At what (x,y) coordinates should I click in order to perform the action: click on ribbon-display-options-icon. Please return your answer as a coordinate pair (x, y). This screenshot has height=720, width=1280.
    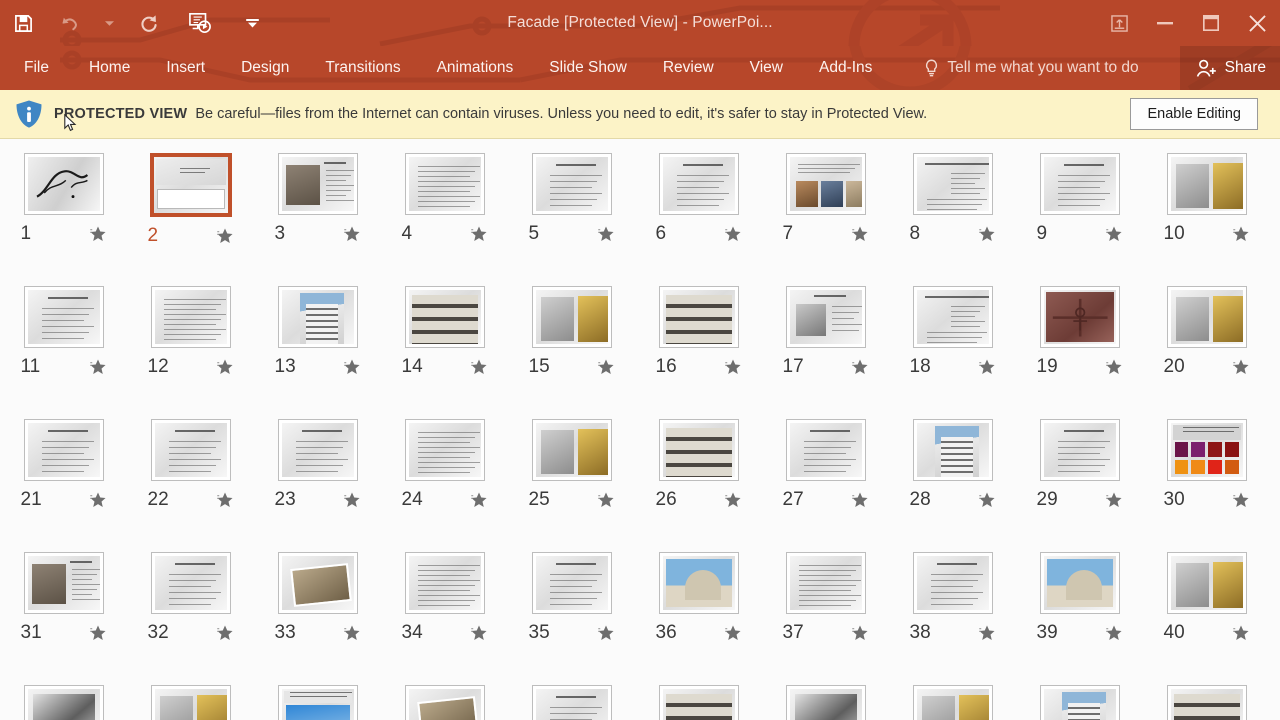
    Looking at the image, I should click on (1119, 23).